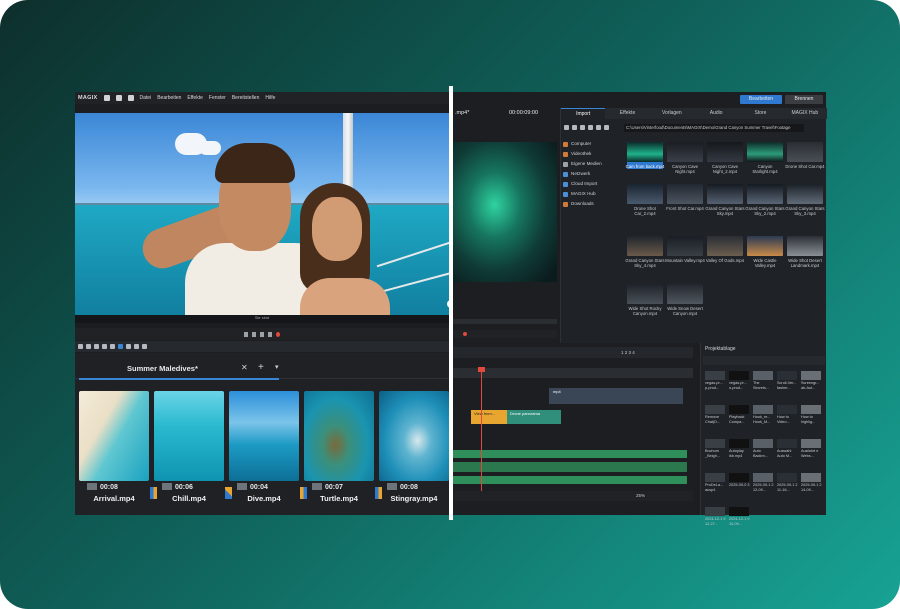 The image size is (900, 609). I want to click on prev-marker-icon, so click(246, 334).